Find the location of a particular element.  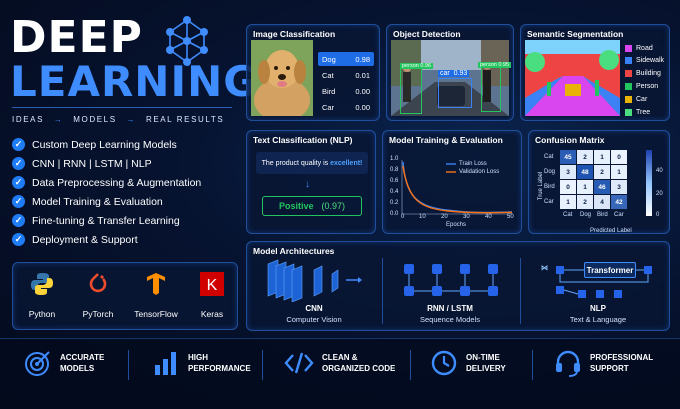

feature-item: ✓ CNN | RNN | LSTM | NLP is located at coordinates (82, 163).